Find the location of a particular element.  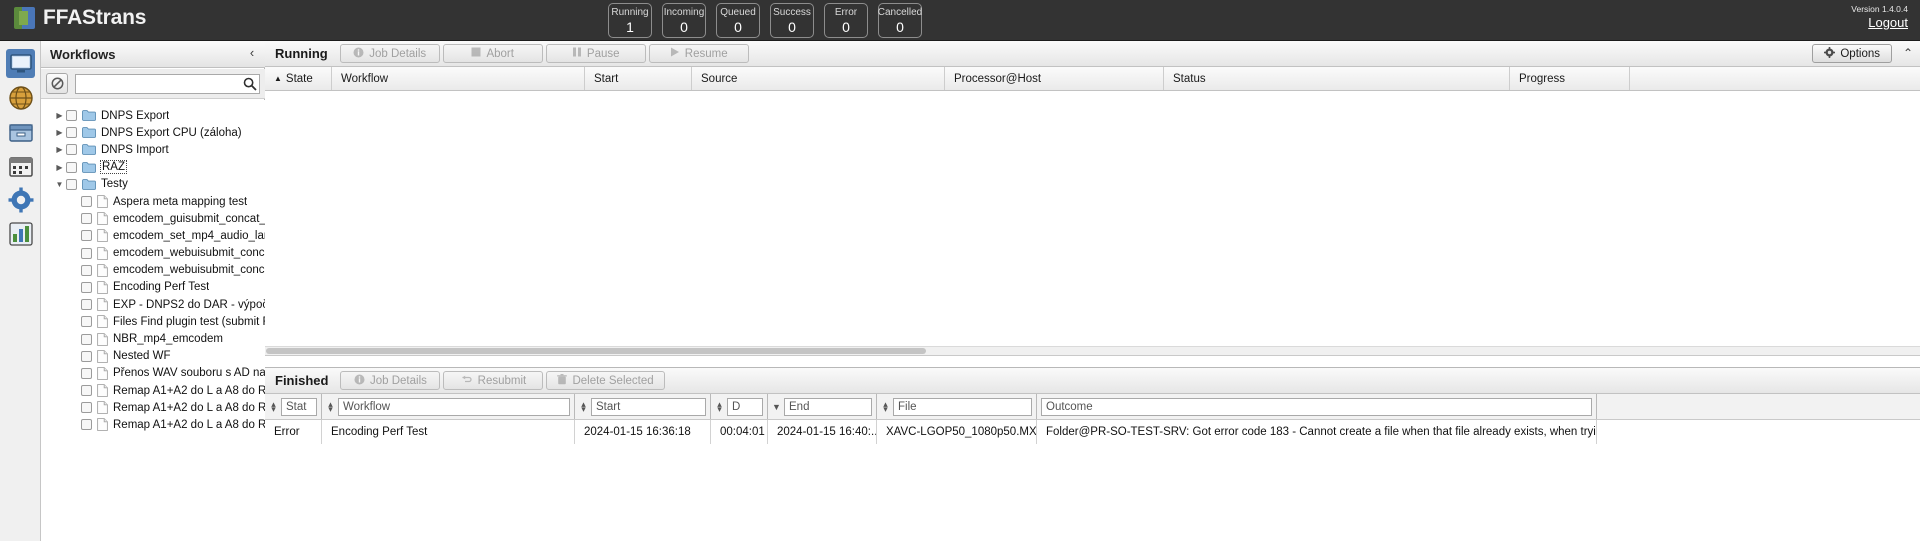

filter-input-end is located at coordinates (828, 406).